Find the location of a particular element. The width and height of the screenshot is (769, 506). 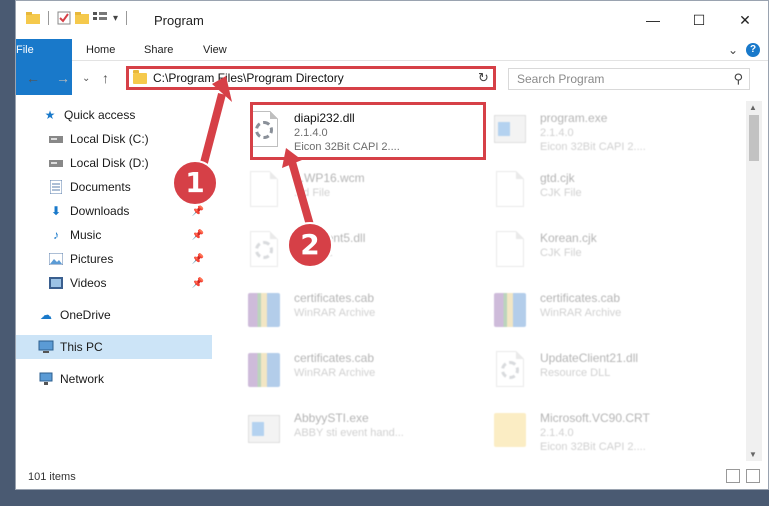

step-marker-1: 1 is located at coordinates (195, 183).